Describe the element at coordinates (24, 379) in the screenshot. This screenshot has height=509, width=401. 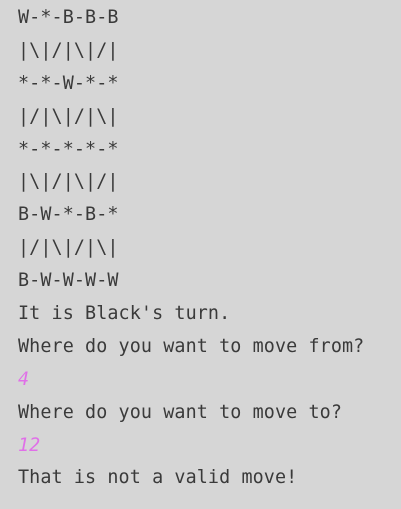
I see `from-input-value: 4` at that location.